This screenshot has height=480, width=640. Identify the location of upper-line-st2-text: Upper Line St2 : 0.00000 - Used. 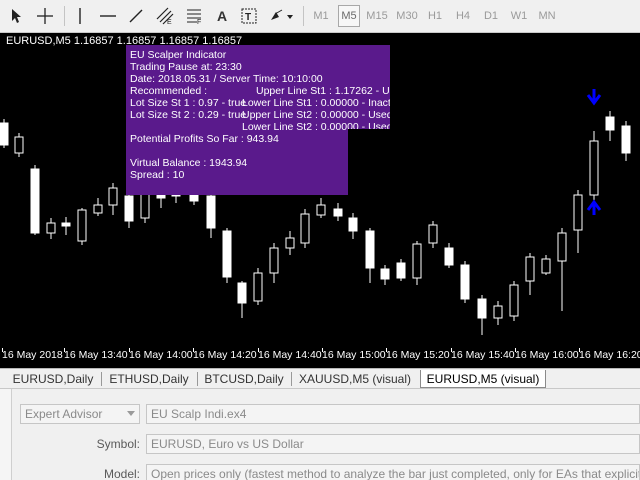
(317, 115).